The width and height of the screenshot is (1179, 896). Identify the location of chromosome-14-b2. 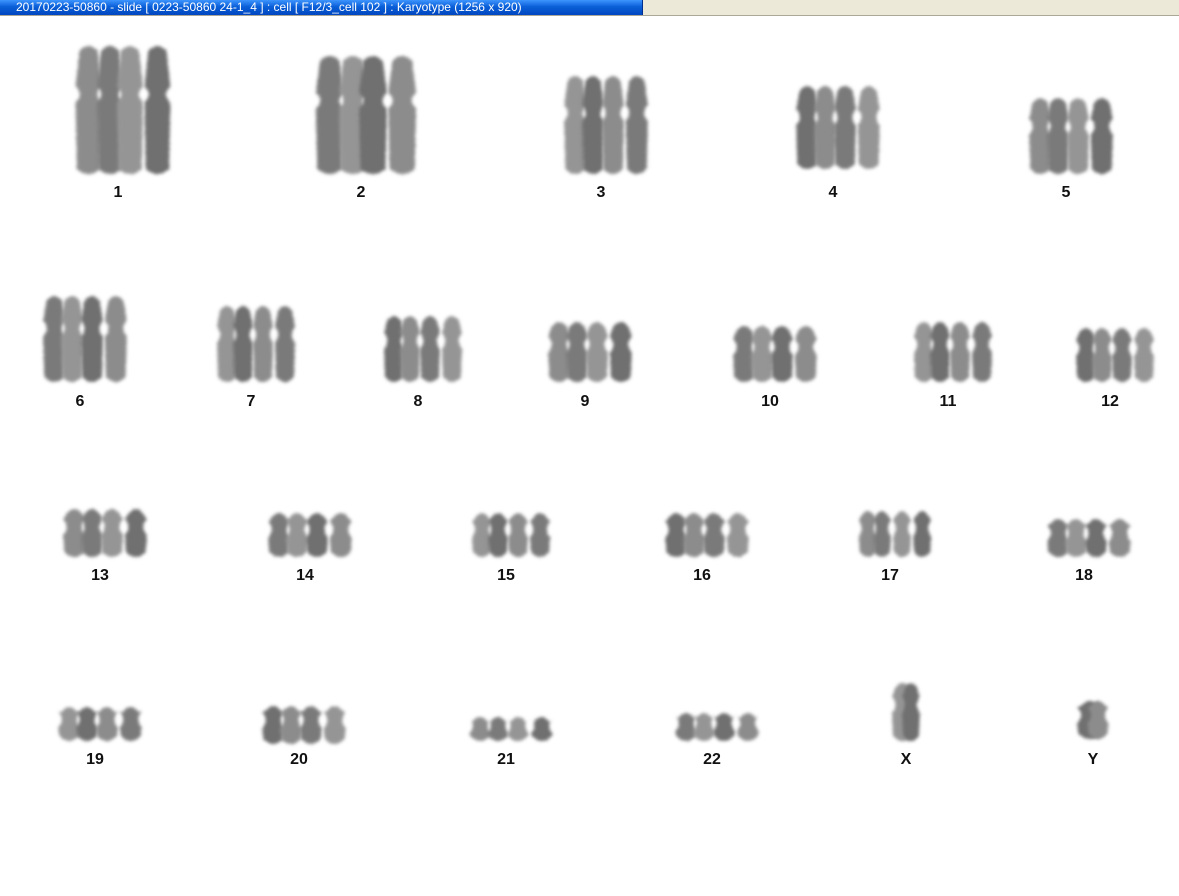
(340, 535).